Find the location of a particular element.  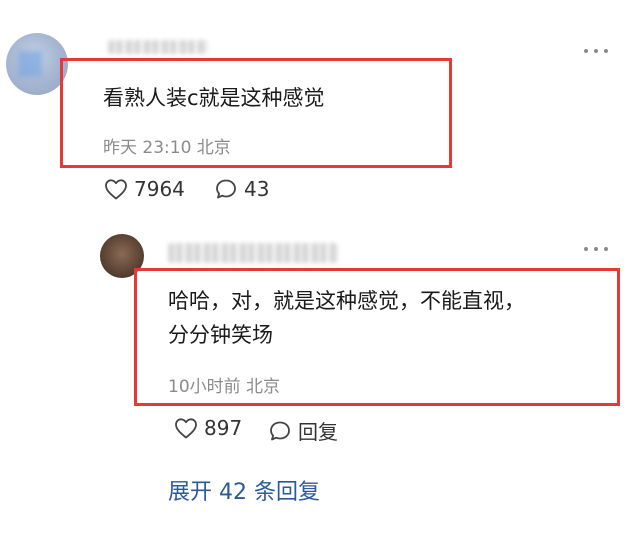

comment-meta: 昨天 23:10 北京 is located at coordinates (167, 148).